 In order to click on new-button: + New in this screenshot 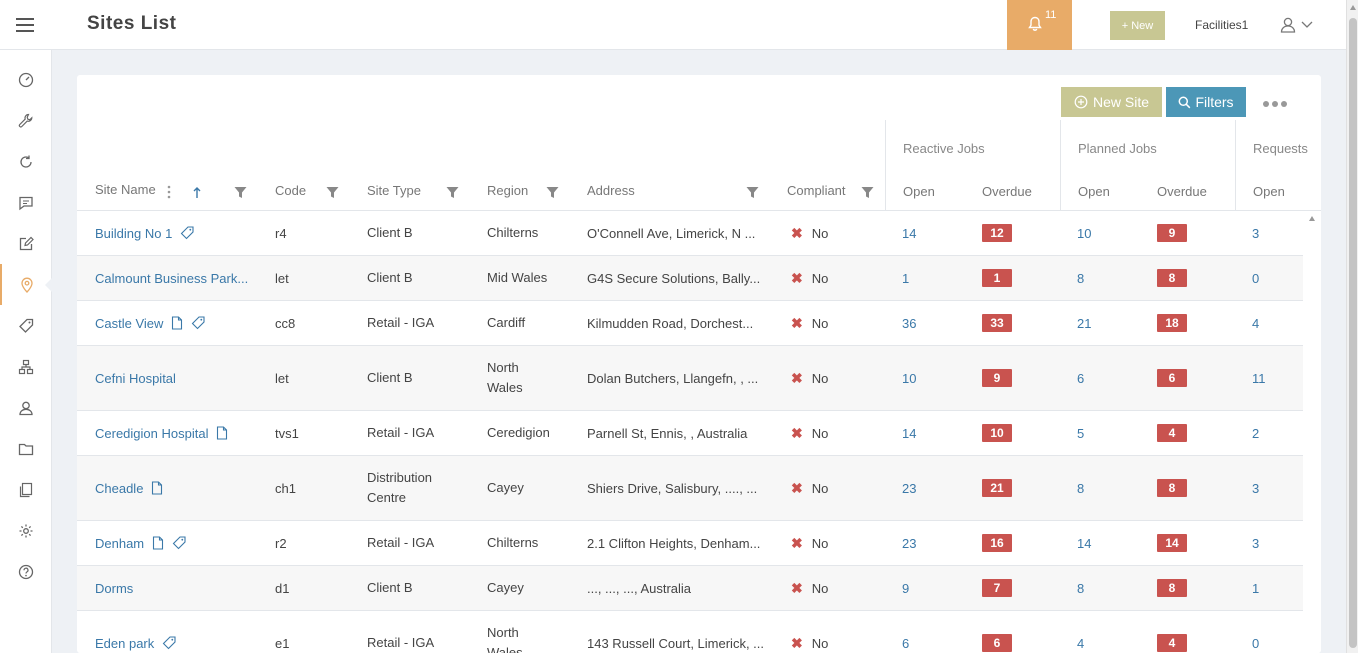, I will do `click(1137, 25)`.